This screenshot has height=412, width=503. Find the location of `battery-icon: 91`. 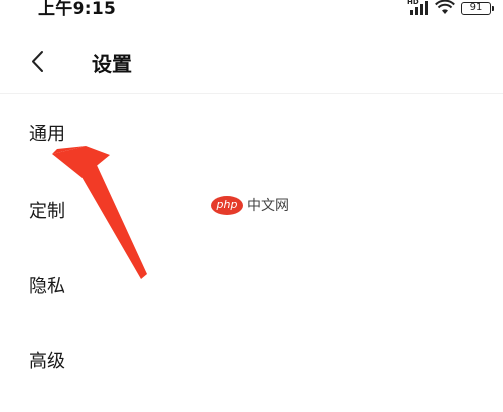

battery-icon: 91 is located at coordinates (477, 8).